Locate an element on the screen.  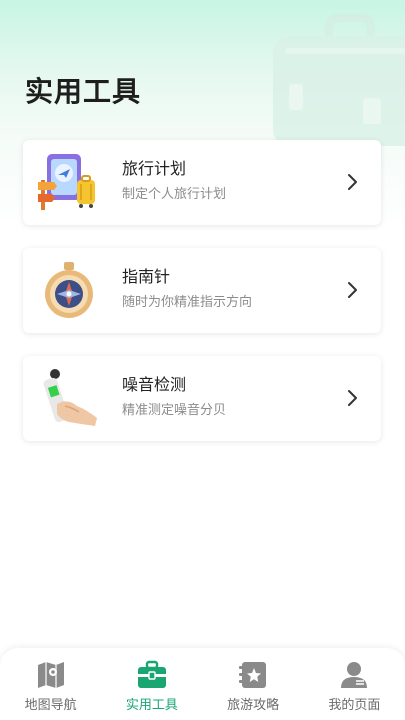
tool-title: 噪音检测 is located at coordinates (154, 384).